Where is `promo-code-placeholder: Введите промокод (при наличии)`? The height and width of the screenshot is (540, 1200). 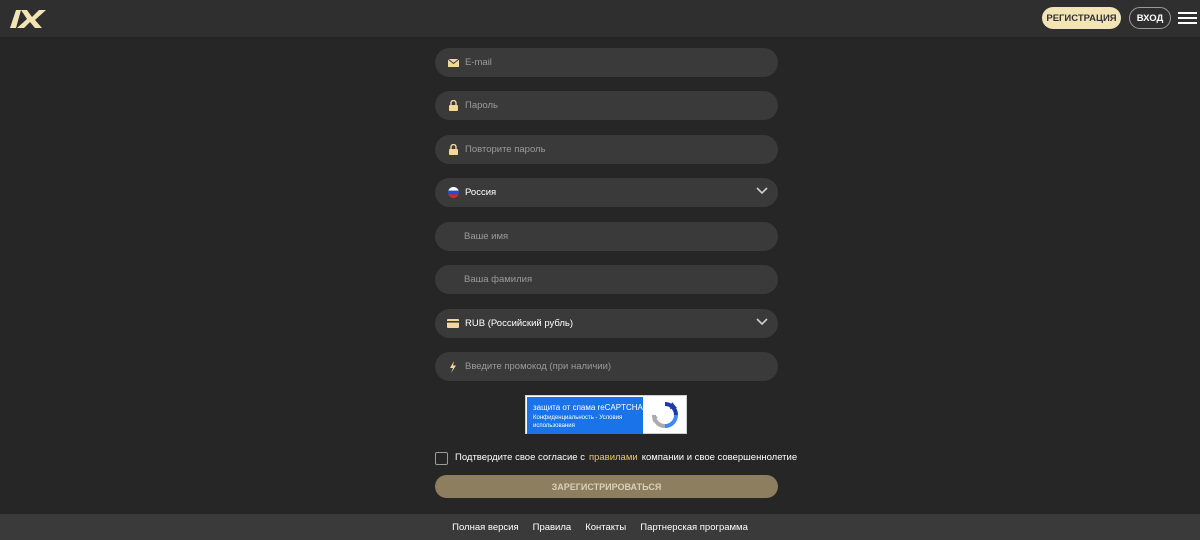 promo-code-placeholder: Введите промокод (при наличии) is located at coordinates (538, 366).